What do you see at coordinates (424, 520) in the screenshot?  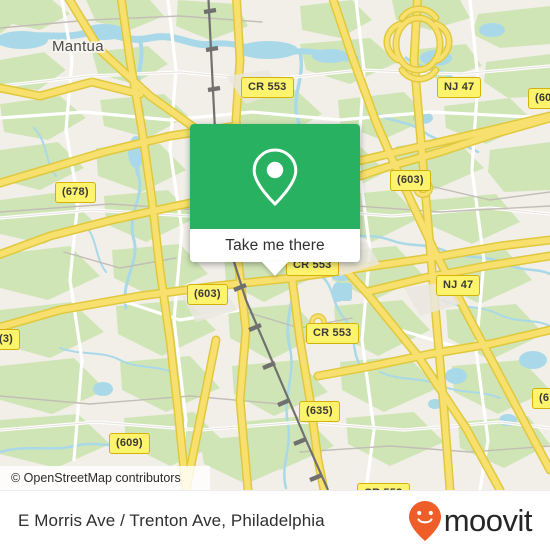 I see `moovit-pin-smiley-icon` at bounding box center [424, 520].